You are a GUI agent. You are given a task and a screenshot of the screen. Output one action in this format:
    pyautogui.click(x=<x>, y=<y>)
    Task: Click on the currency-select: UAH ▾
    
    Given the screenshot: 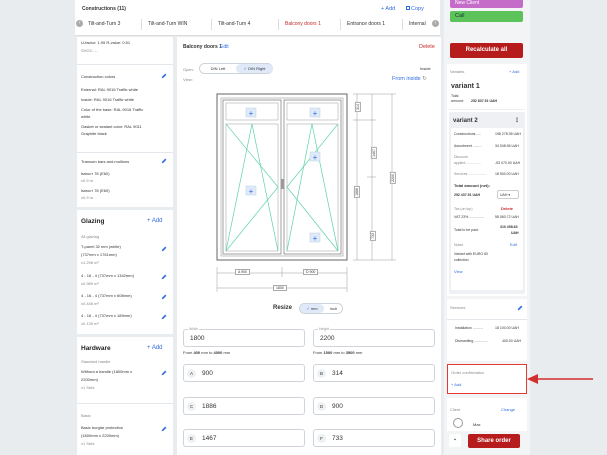 What is the action you would take?
    pyautogui.click(x=508, y=194)
    